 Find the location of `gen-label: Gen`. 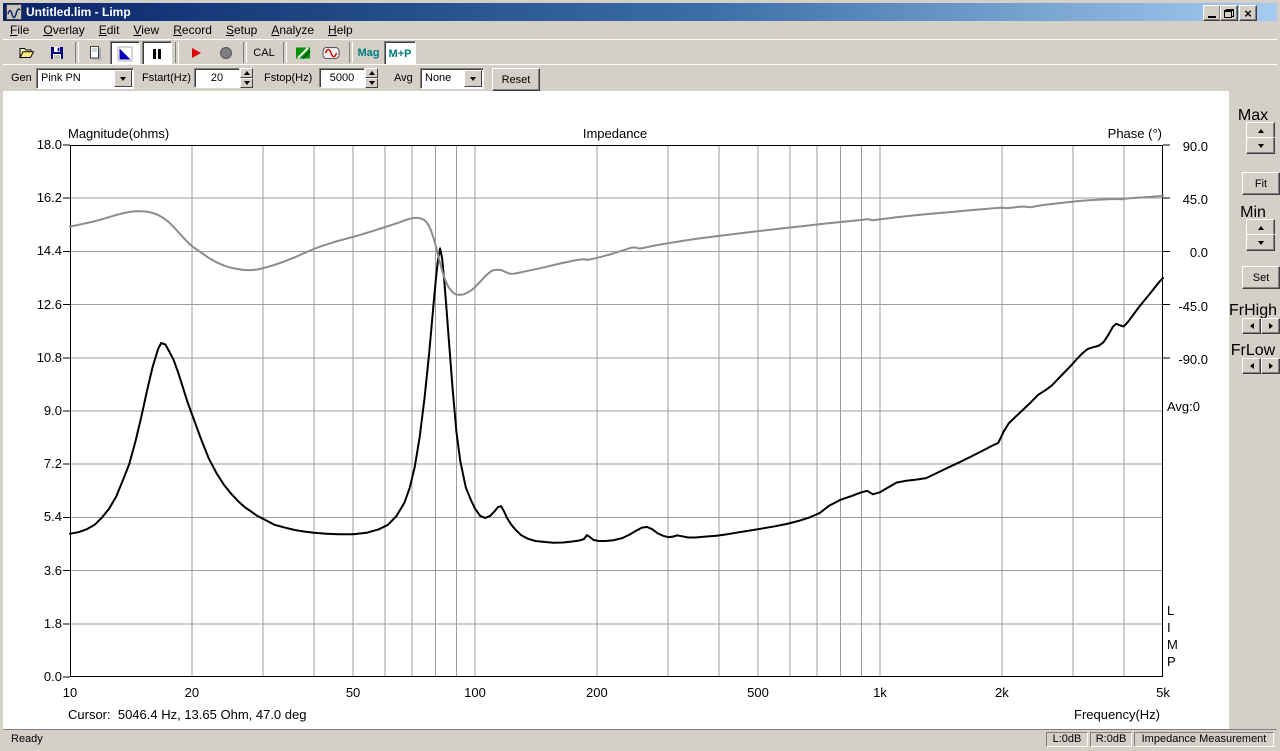

gen-label: Gen is located at coordinates (21, 78).